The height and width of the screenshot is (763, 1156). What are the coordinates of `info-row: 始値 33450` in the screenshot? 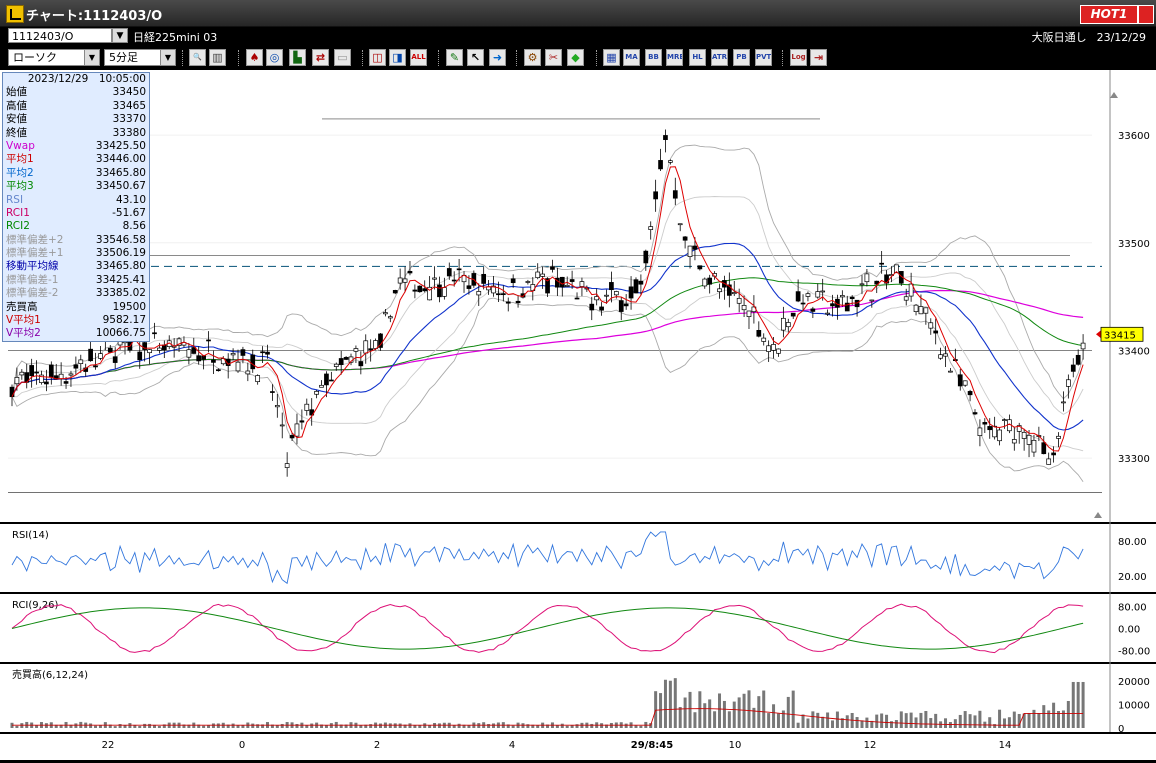 It's located at (76, 92).